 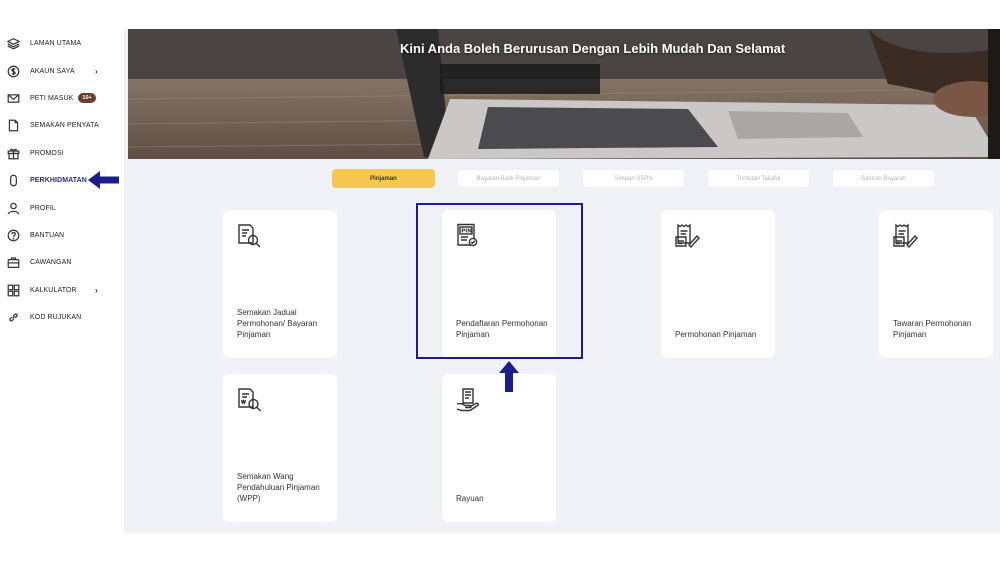 What do you see at coordinates (43, 208) in the screenshot?
I see `sidebar-item-label: PROFIL` at bounding box center [43, 208].